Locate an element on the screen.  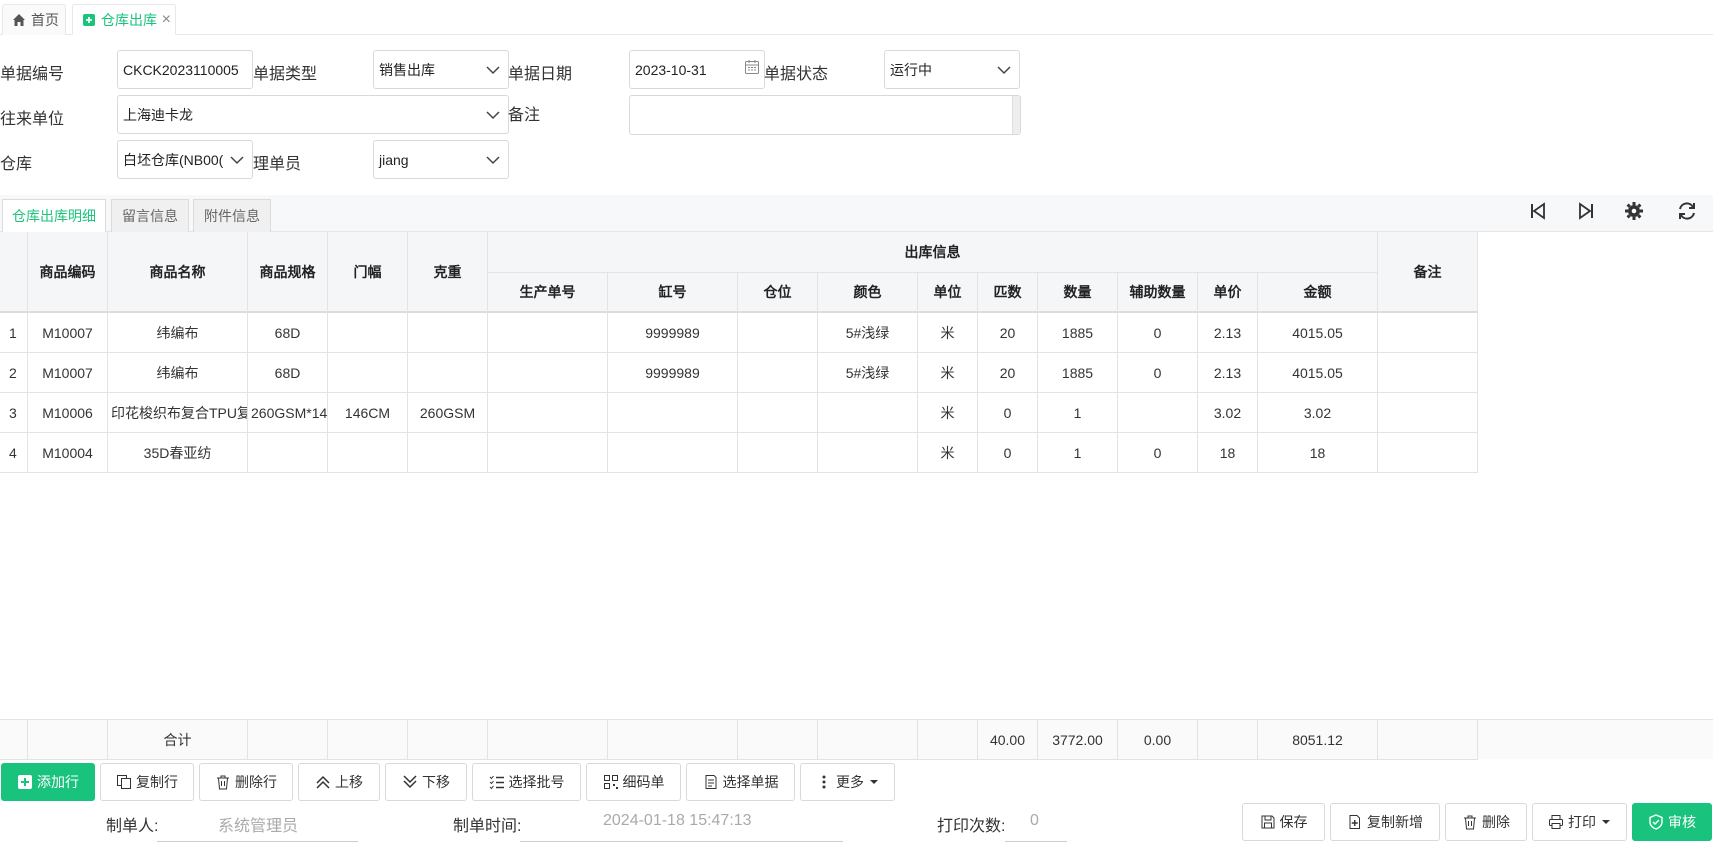
resize-handle is located at coordinates (1016, 115).